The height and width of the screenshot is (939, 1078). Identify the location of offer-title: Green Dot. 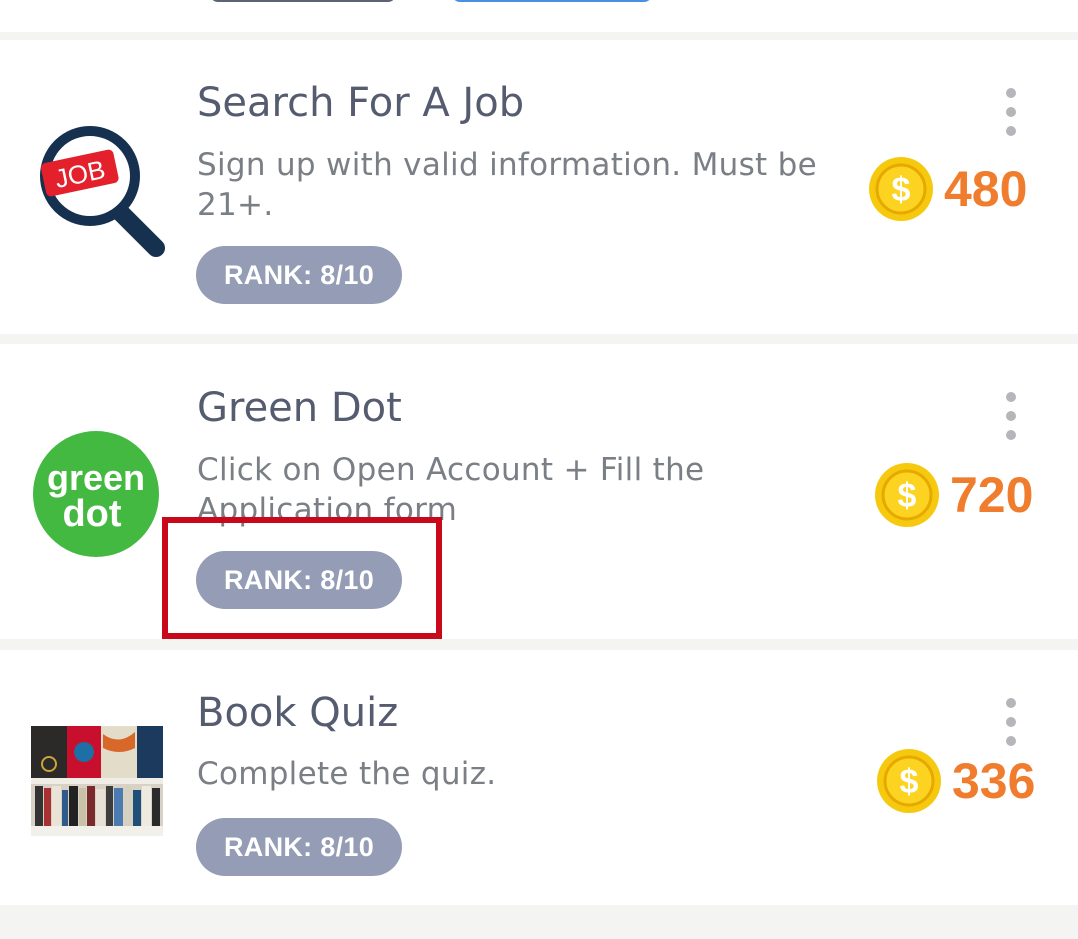
(299, 408).